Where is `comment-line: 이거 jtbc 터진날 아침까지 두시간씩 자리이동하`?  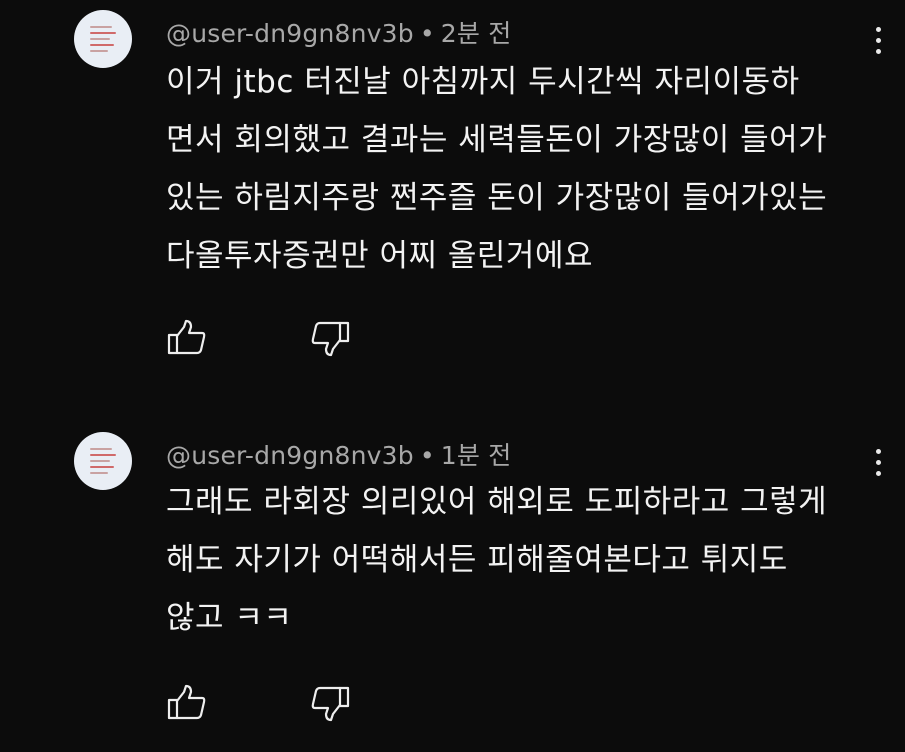 comment-line: 이거 jtbc 터진날 아침까지 두시간씩 자리이동하 is located at coordinates (483, 82).